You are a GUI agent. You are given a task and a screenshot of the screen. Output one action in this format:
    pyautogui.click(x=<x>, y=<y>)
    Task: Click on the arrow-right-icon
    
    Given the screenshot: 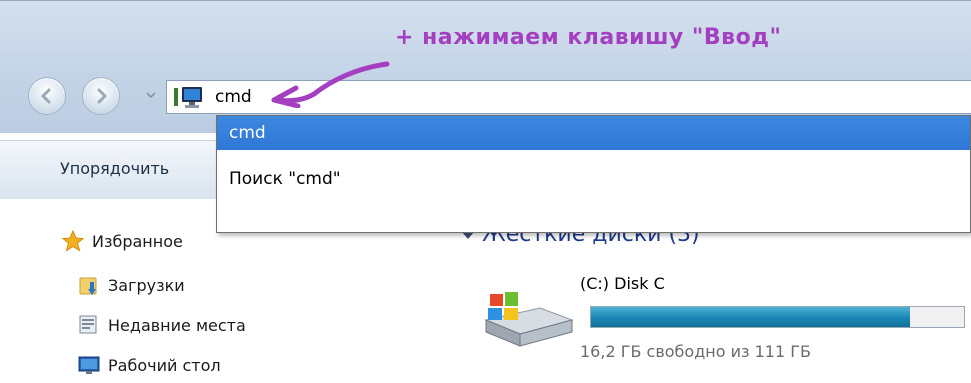 What is the action you would take?
    pyautogui.click(x=102, y=96)
    